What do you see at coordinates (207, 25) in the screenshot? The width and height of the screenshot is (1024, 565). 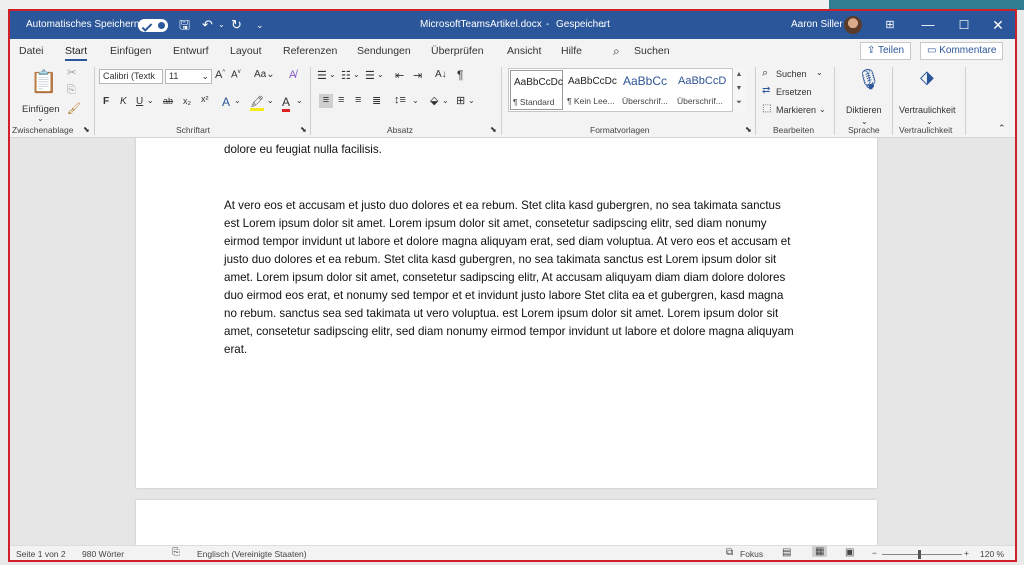 I see `undo-icon: ↶` at bounding box center [207, 25].